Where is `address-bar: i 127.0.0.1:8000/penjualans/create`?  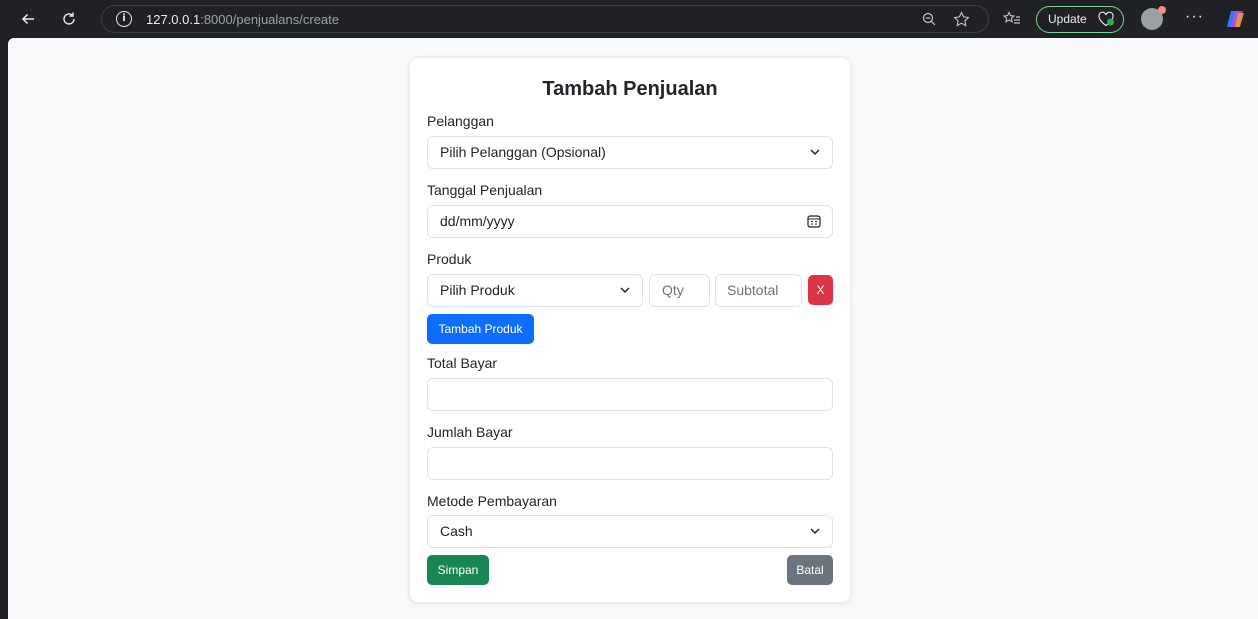 address-bar: i 127.0.0.1:8000/penjualans/create is located at coordinates (545, 19).